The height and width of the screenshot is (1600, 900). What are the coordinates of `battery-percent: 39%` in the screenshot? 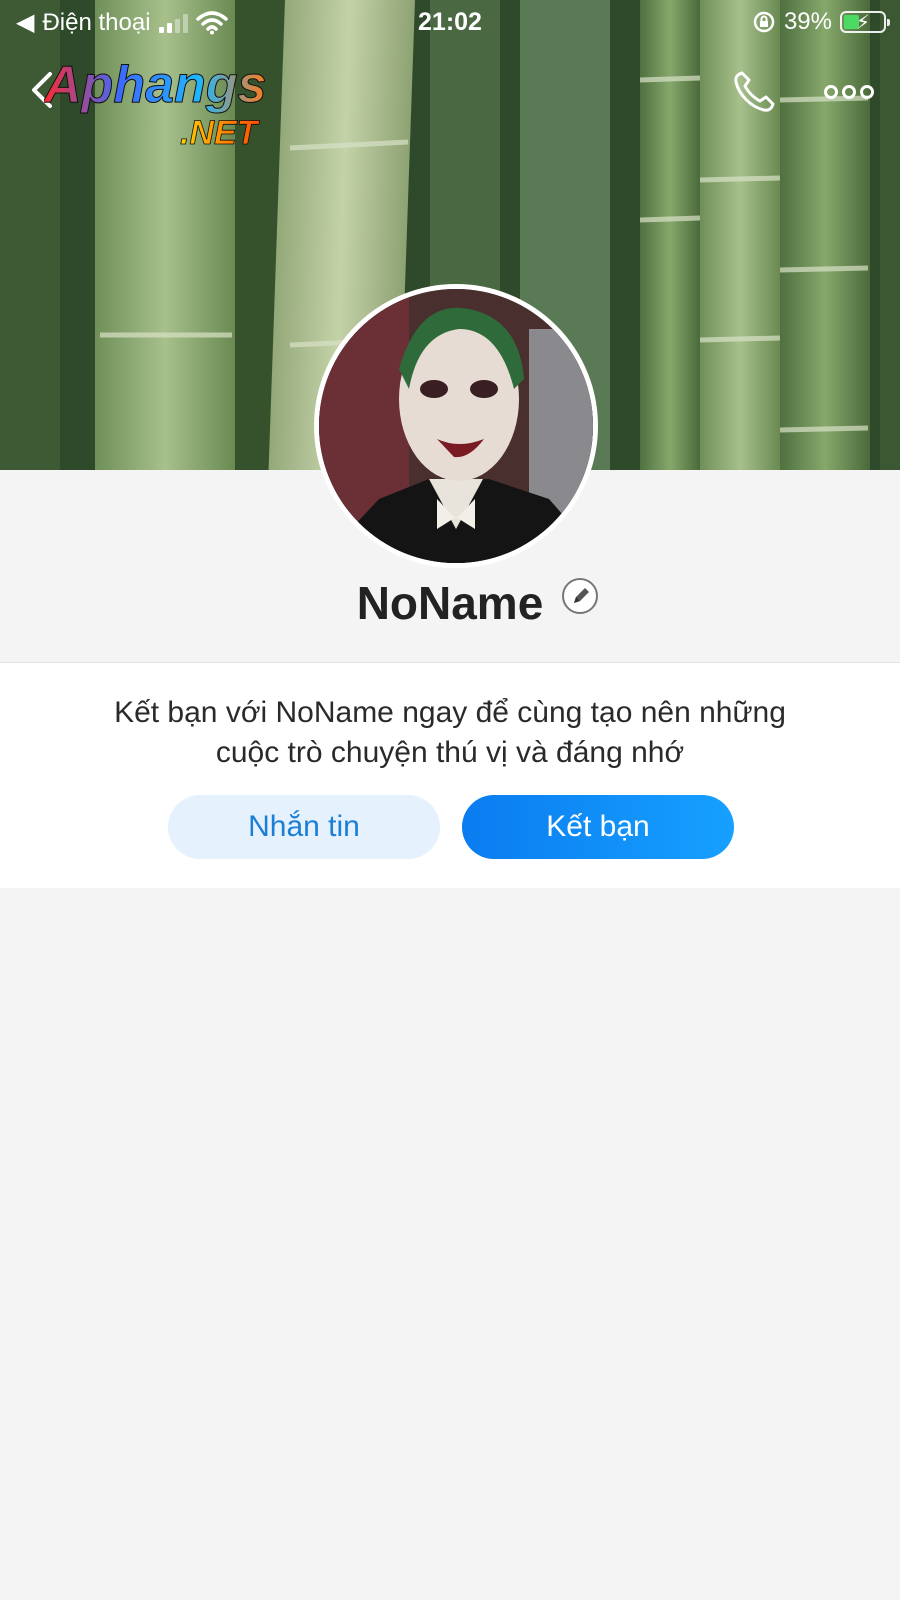 It's located at (807, 21).